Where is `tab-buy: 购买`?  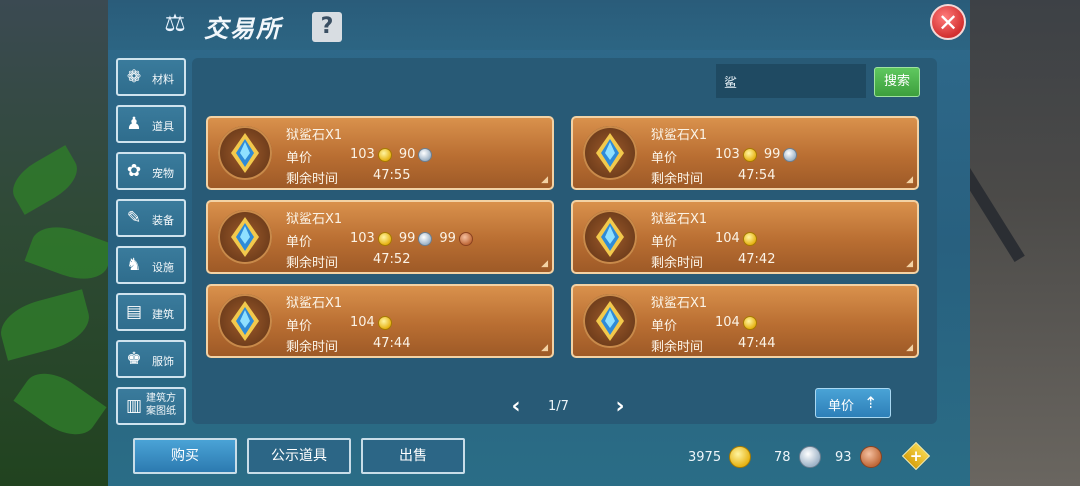
tab-buy: 购买 is located at coordinates (185, 456).